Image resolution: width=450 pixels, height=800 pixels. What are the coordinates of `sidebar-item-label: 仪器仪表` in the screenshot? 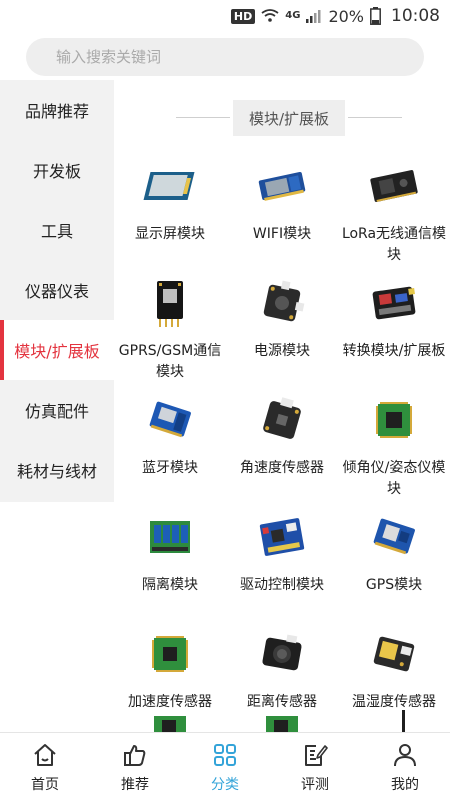 It's located at (56, 291).